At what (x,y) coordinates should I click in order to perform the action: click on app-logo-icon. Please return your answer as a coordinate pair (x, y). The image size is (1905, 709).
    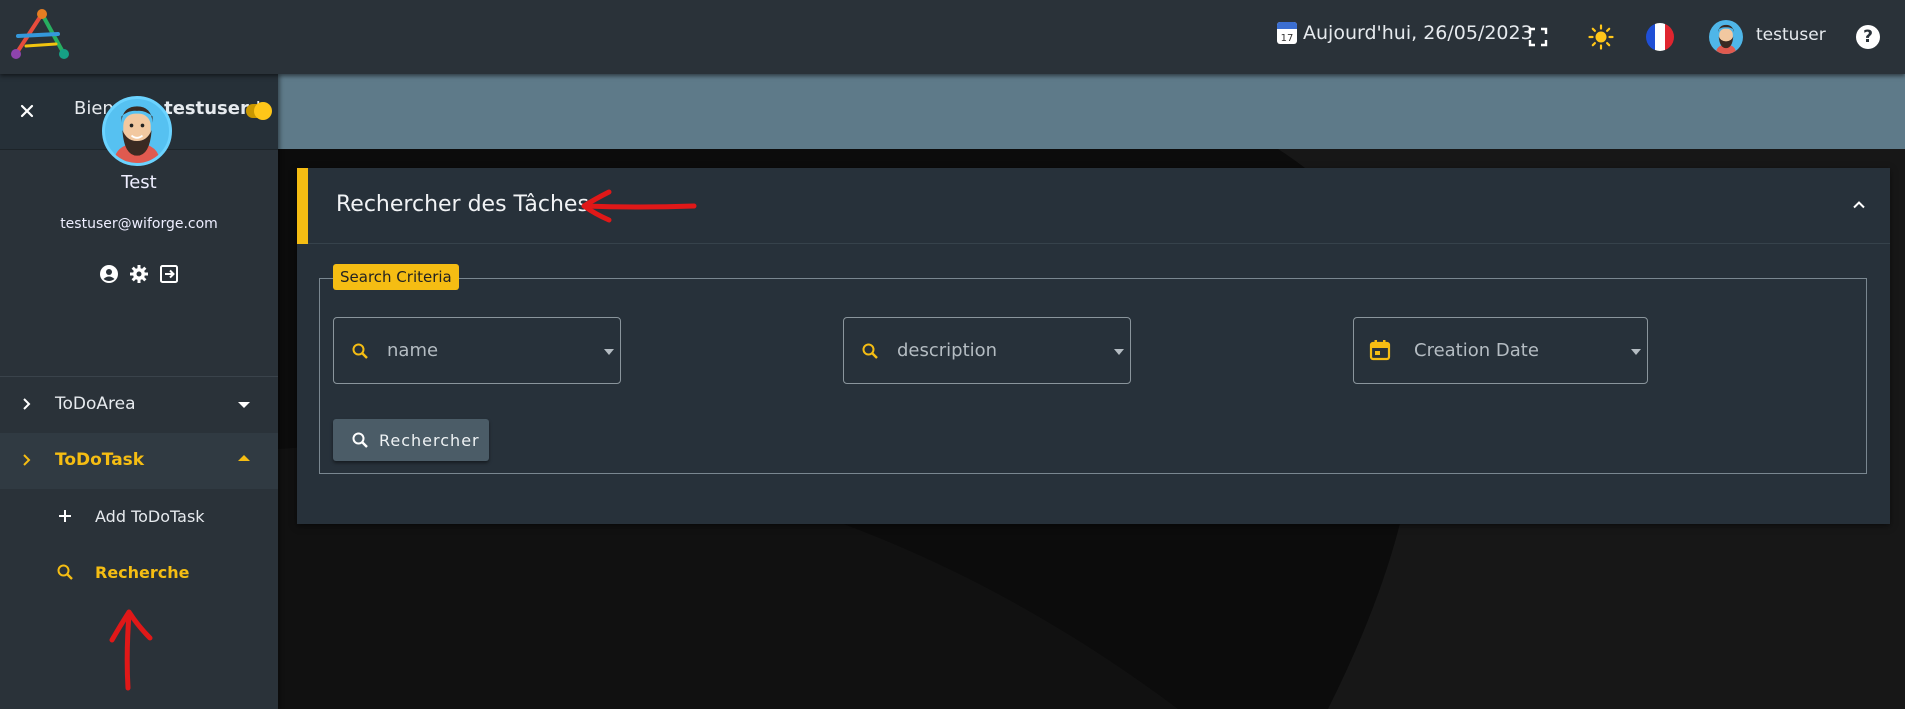
    Looking at the image, I should click on (39, 35).